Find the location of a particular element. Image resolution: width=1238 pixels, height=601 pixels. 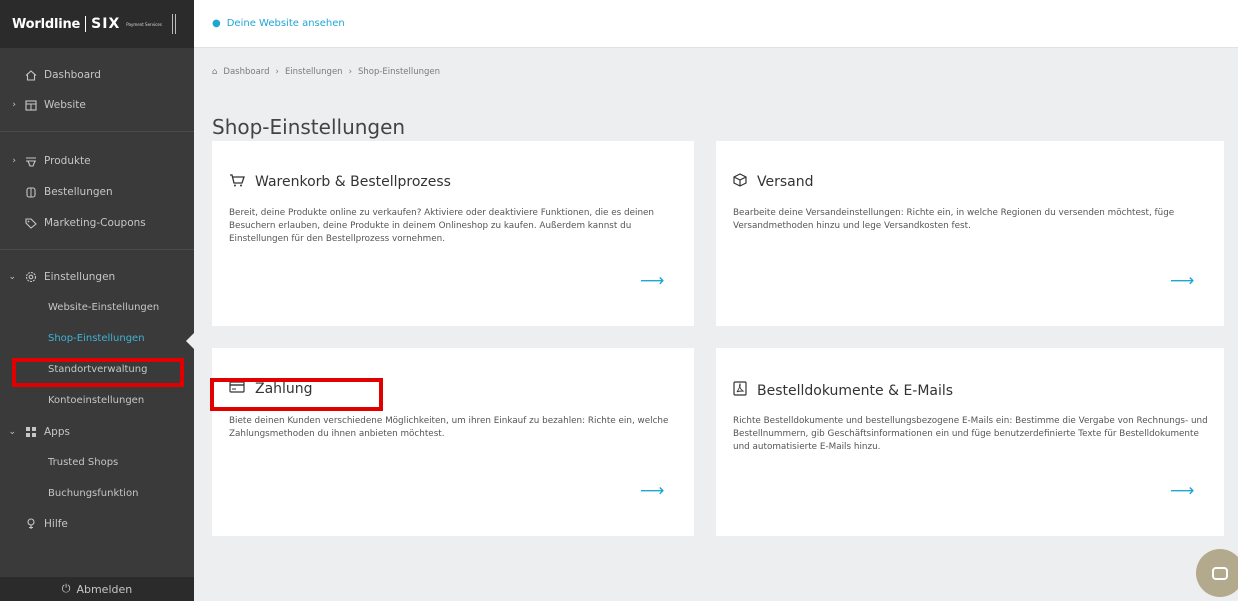

sidebar-subitem-website-einstellungen: Website-Einstellungen is located at coordinates (103, 307).